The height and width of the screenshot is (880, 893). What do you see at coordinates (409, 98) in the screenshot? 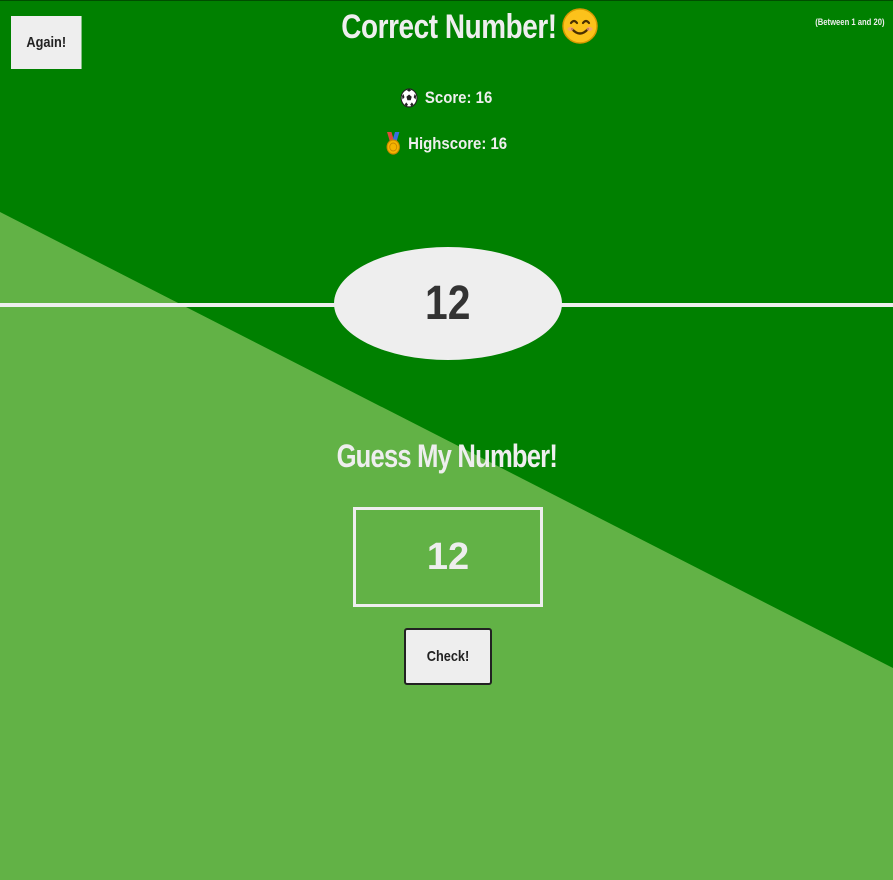
I see `soccer-ball-icon` at bounding box center [409, 98].